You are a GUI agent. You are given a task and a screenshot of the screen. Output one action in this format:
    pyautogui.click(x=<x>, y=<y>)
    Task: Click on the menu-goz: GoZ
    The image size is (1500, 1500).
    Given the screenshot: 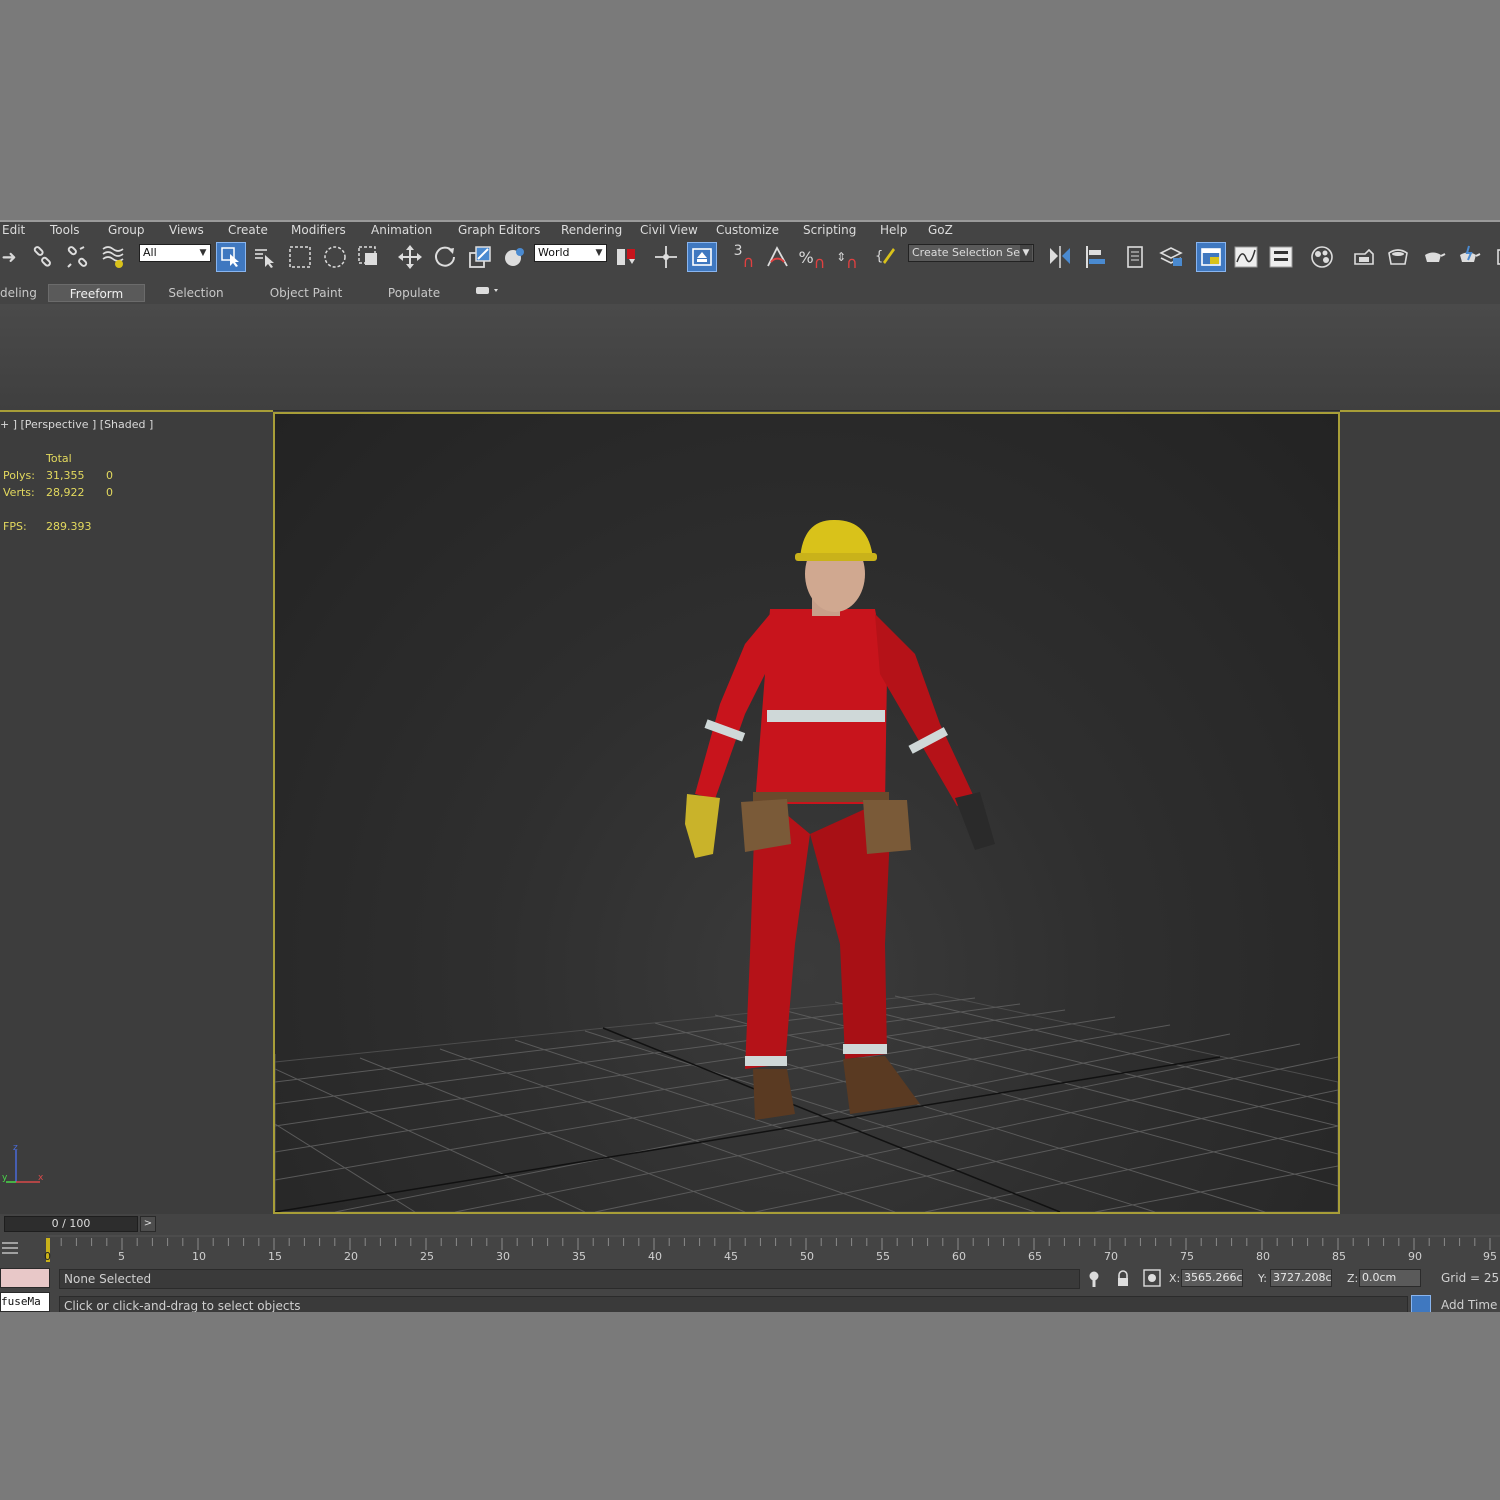 What is the action you would take?
    pyautogui.click(x=940, y=230)
    